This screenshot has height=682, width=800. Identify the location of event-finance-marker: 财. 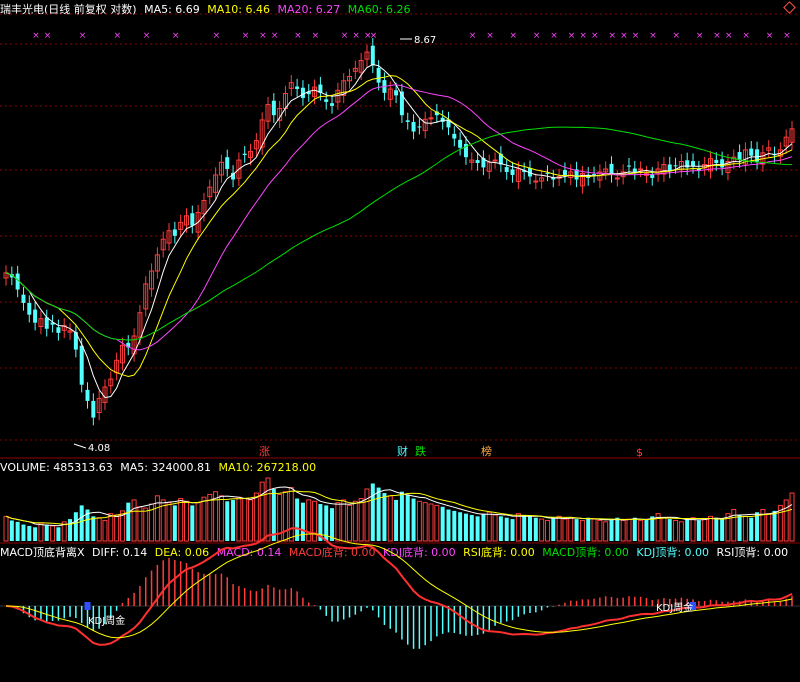
(402, 451).